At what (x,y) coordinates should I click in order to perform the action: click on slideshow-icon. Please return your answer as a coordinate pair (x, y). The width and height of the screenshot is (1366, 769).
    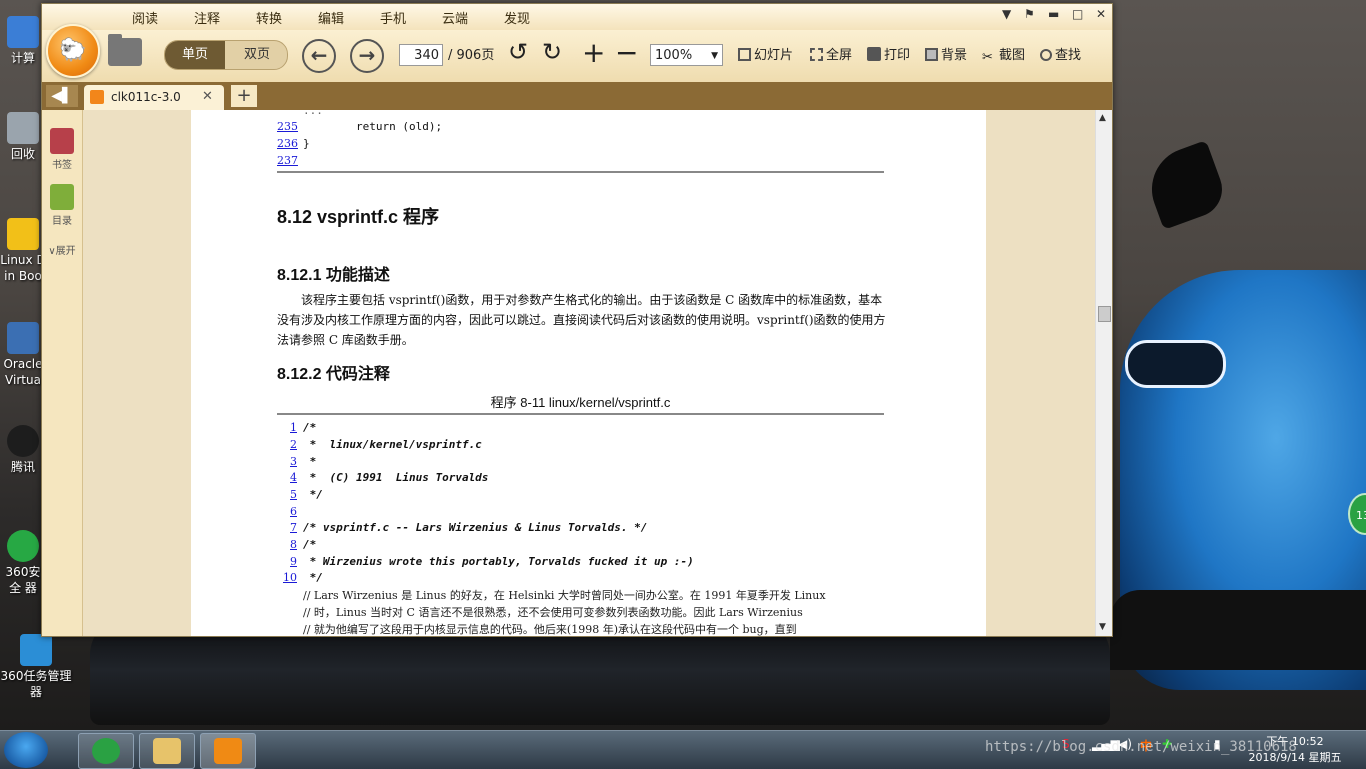
    Looking at the image, I should click on (744, 54).